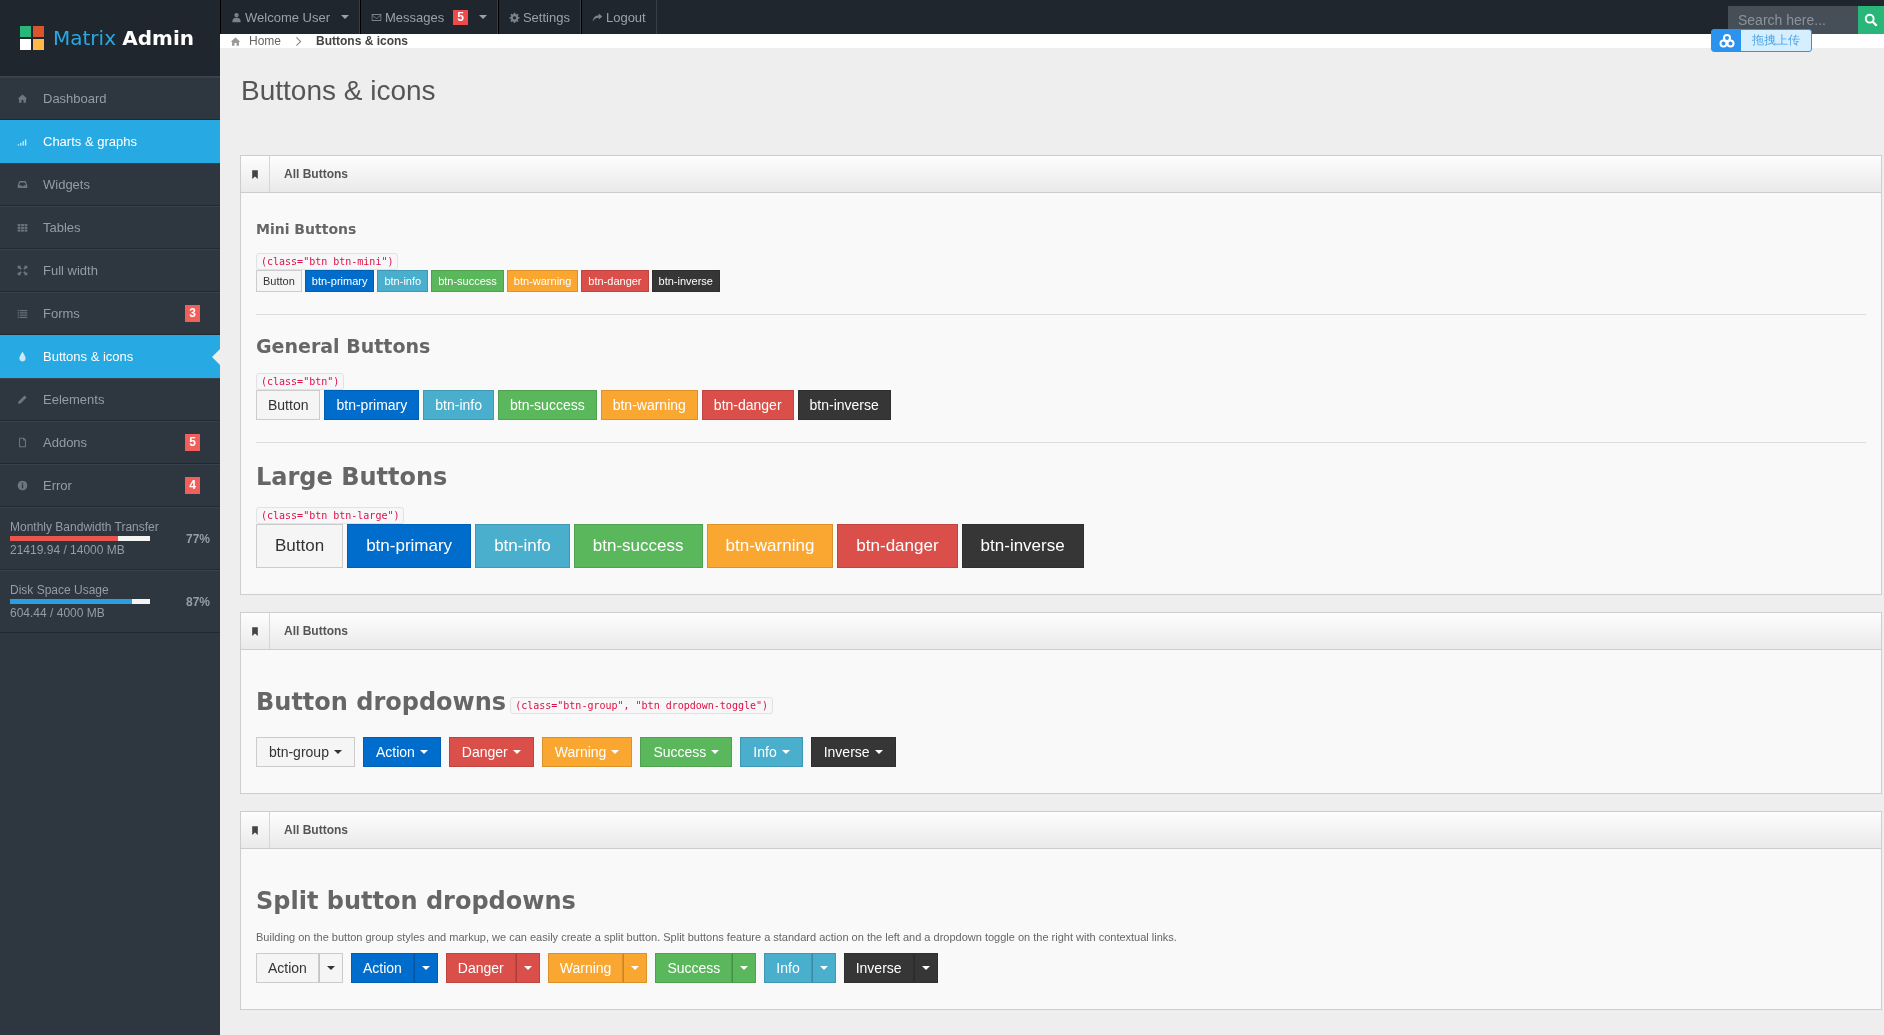  Describe the element at coordinates (298, 41) in the screenshot. I see `chevron-icon` at that location.